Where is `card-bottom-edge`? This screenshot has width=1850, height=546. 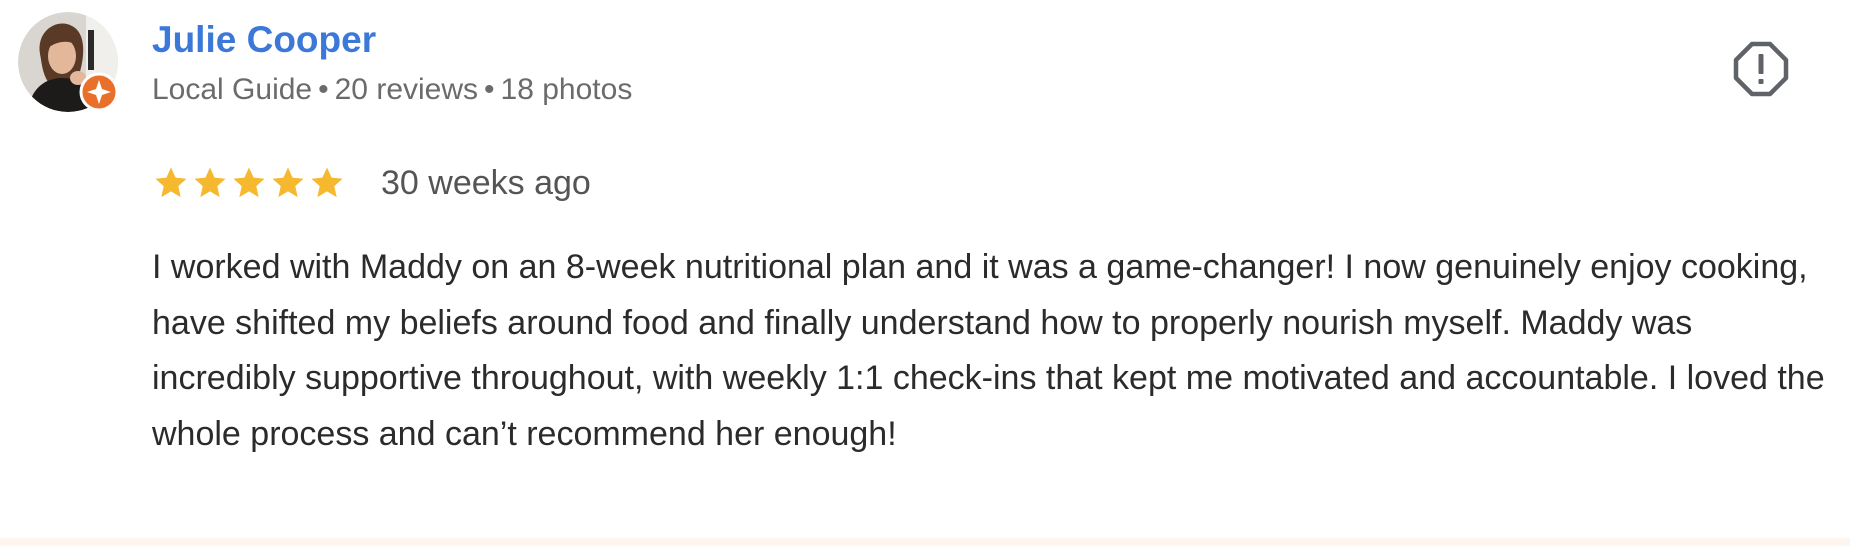
card-bottom-edge is located at coordinates (925, 542).